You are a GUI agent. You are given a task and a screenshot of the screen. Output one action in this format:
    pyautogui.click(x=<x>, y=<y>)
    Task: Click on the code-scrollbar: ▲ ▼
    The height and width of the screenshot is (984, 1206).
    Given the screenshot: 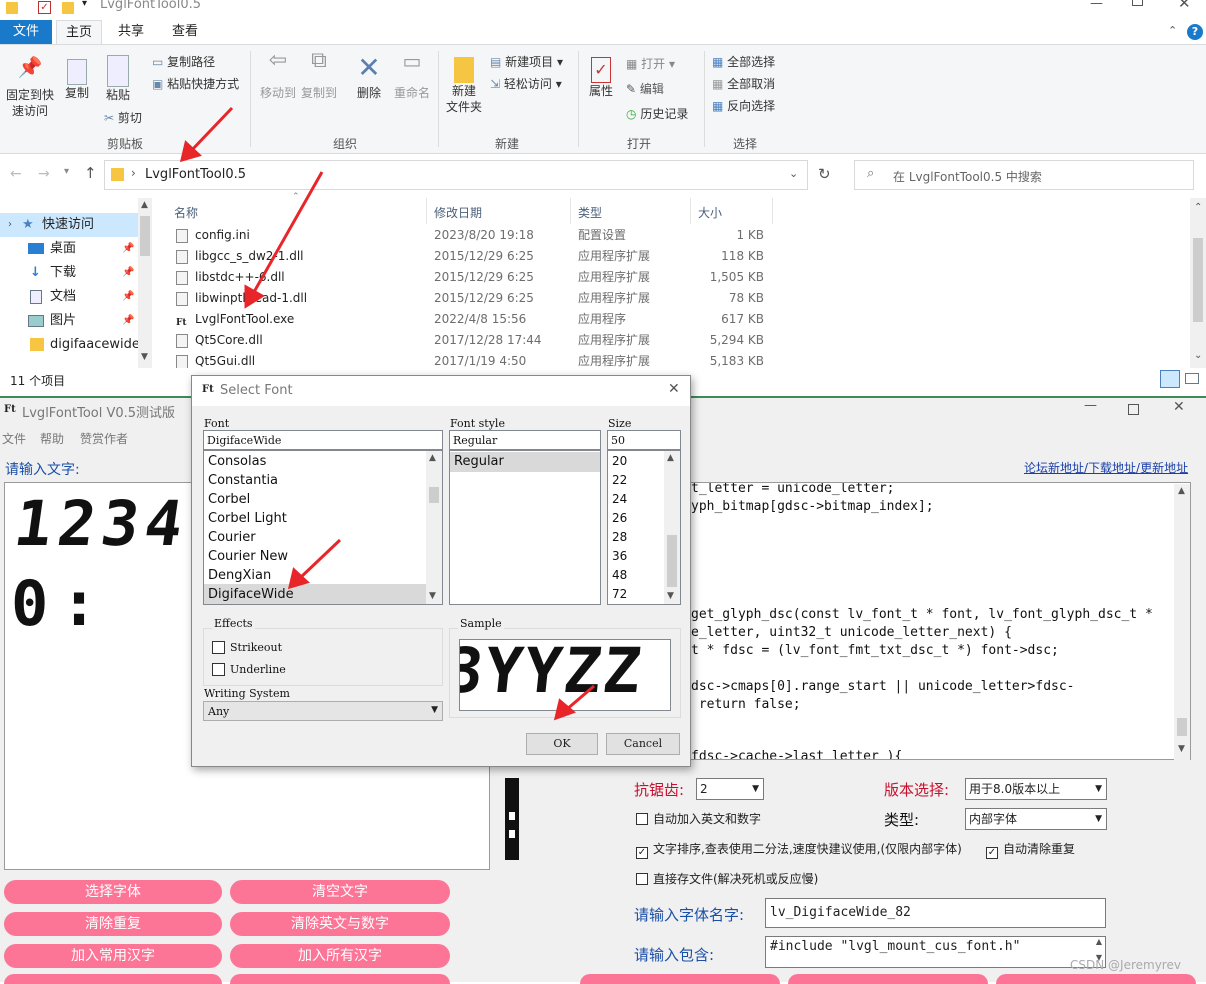 What is the action you would take?
    pyautogui.click(x=1182, y=622)
    